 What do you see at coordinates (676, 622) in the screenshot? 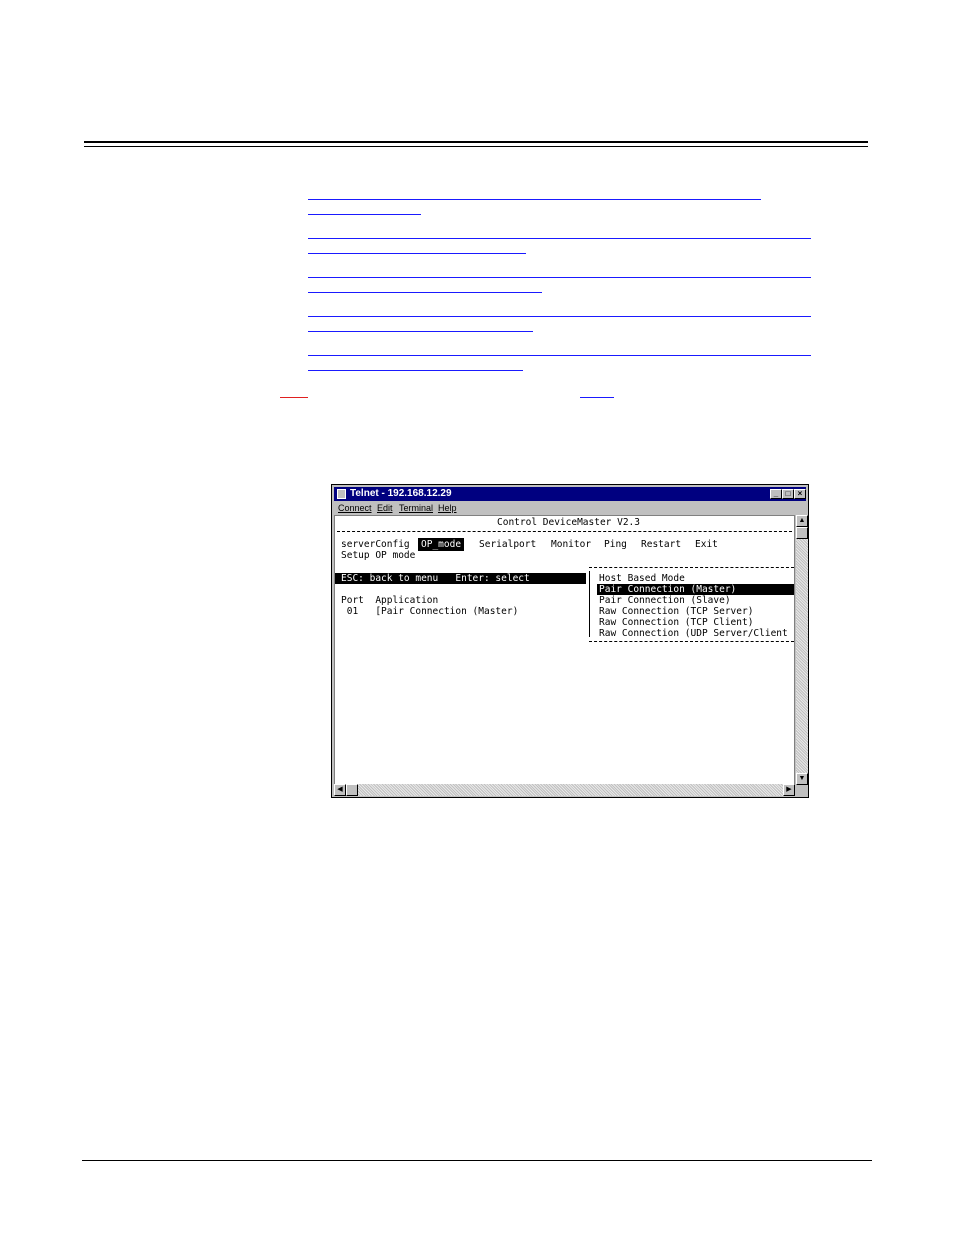
I see `dropdown-option: Raw Connection (TCP Client)` at bounding box center [676, 622].